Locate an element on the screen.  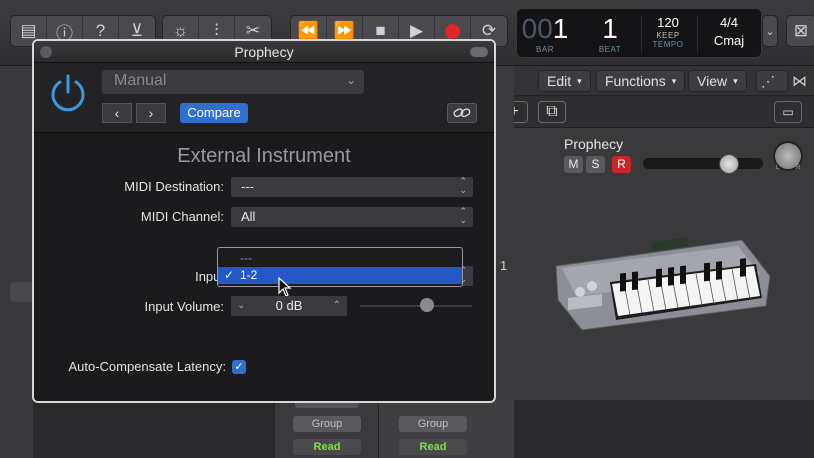
view-menu-label: View is located at coordinates (712, 81).